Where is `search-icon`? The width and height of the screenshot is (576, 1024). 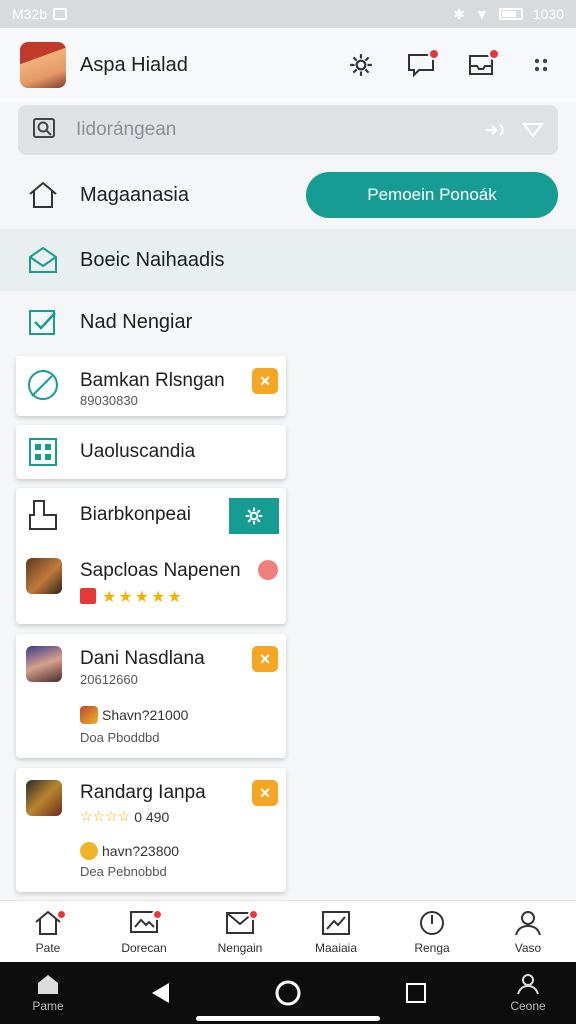
search-icon is located at coordinates (44, 128).